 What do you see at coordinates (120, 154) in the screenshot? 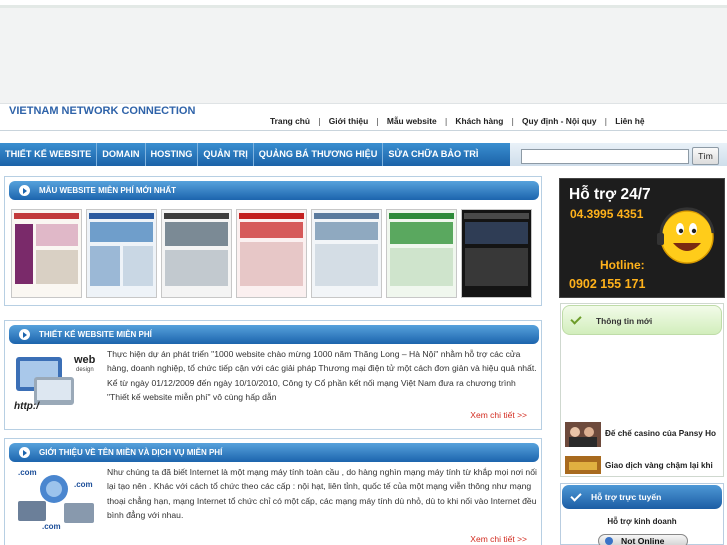
I see `main-nav-domain: DOMAIN` at bounding box center [120, 154].